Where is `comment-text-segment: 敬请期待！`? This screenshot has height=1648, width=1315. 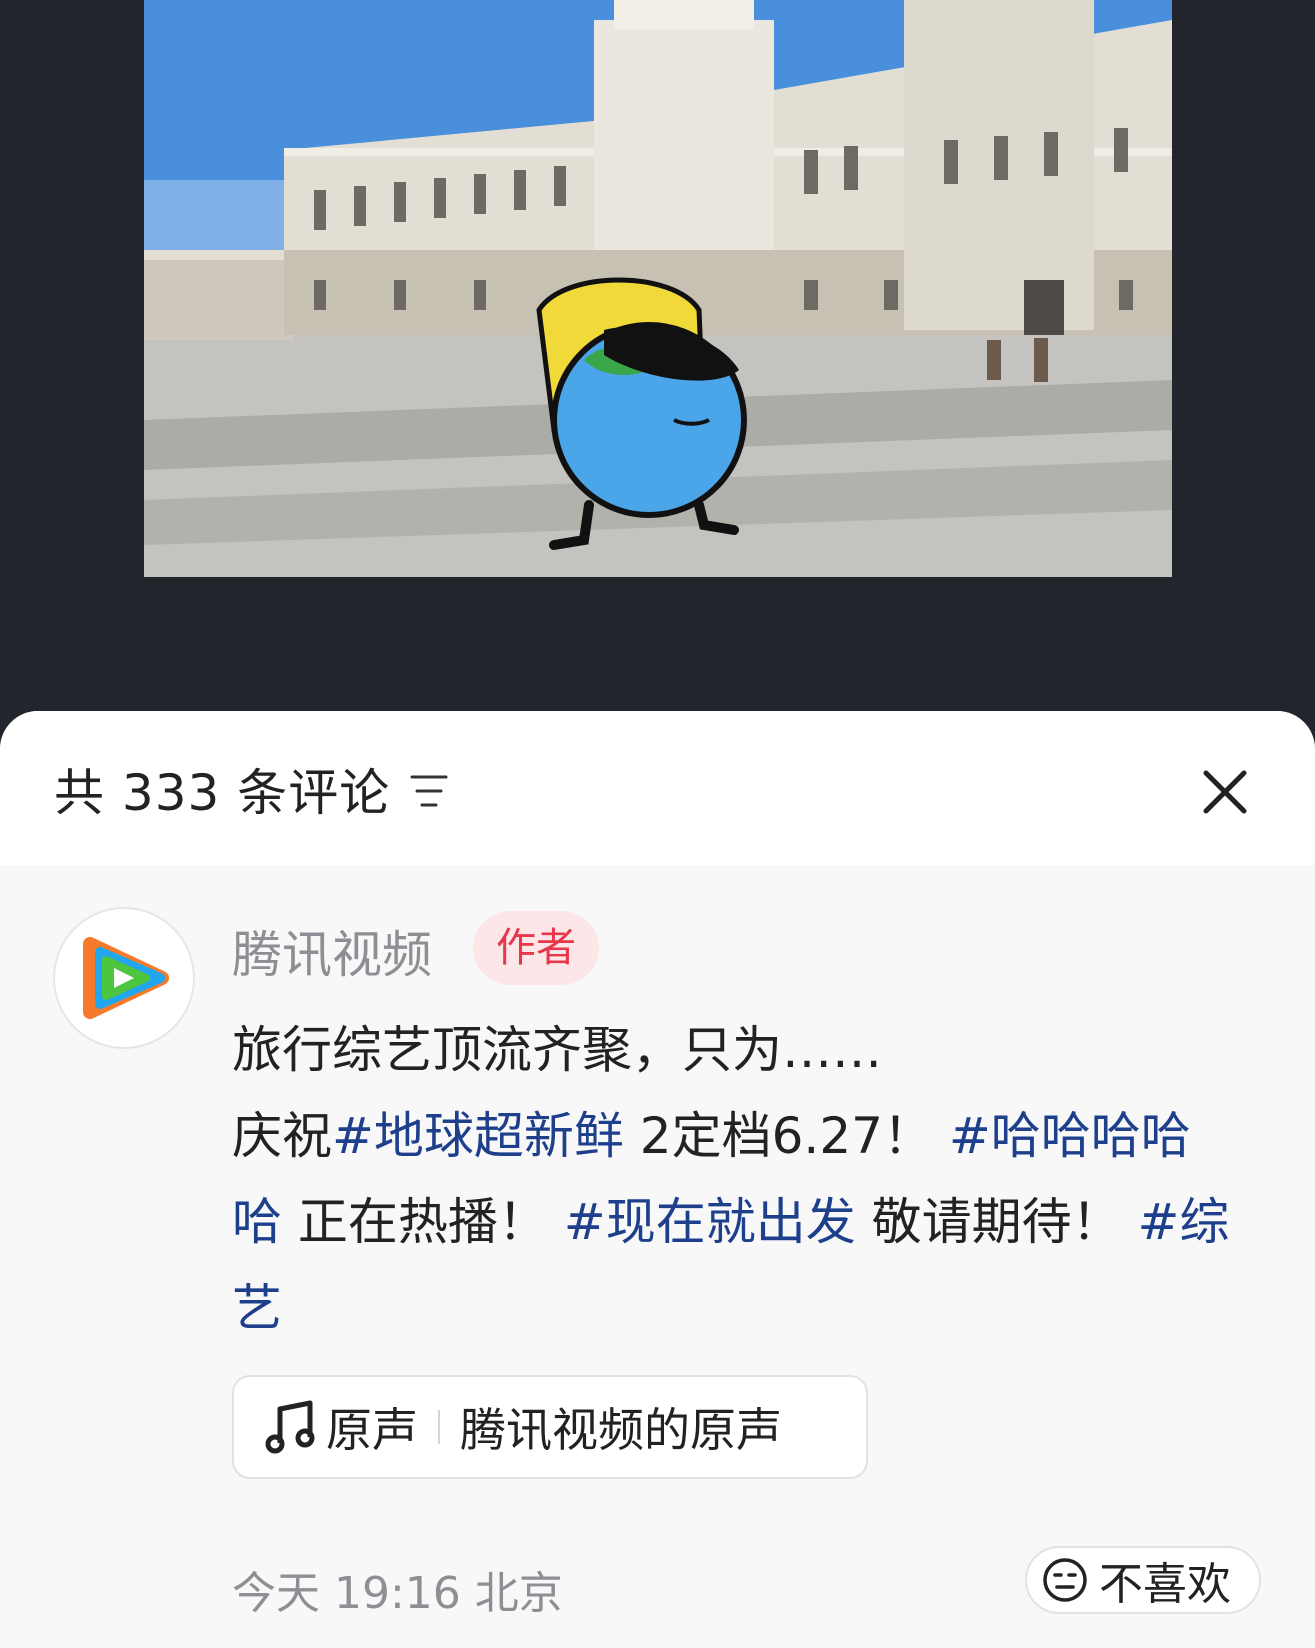 comment-text-segment: 敬请期待！ is located at coordinates (996, 1222).